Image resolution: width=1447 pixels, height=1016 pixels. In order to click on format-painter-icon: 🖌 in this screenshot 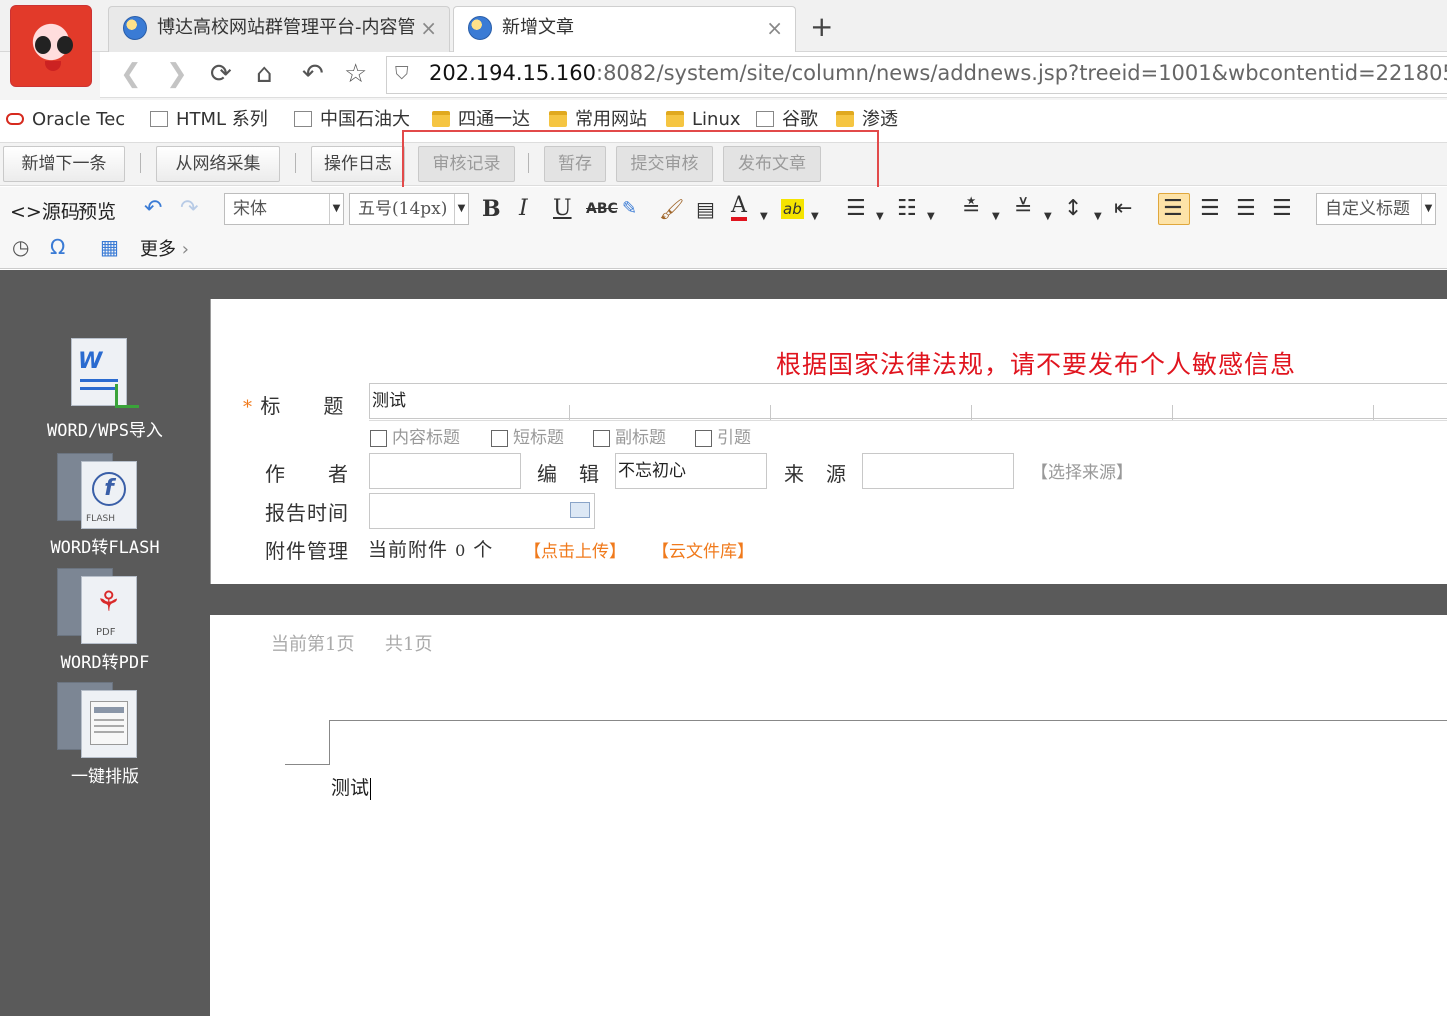, I will do `click(671, 209)`.